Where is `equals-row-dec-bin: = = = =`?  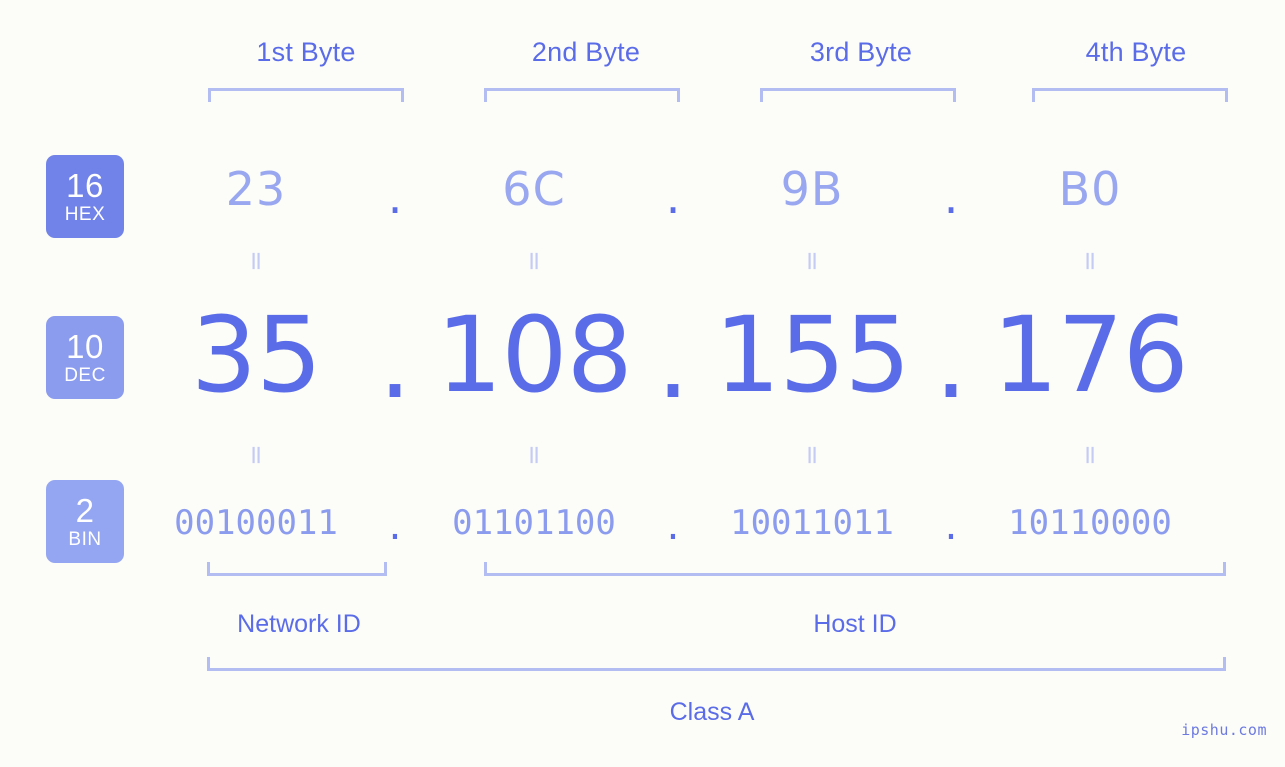
equals-row-dec-bin: = = = = is located at coordinates (712, 455).